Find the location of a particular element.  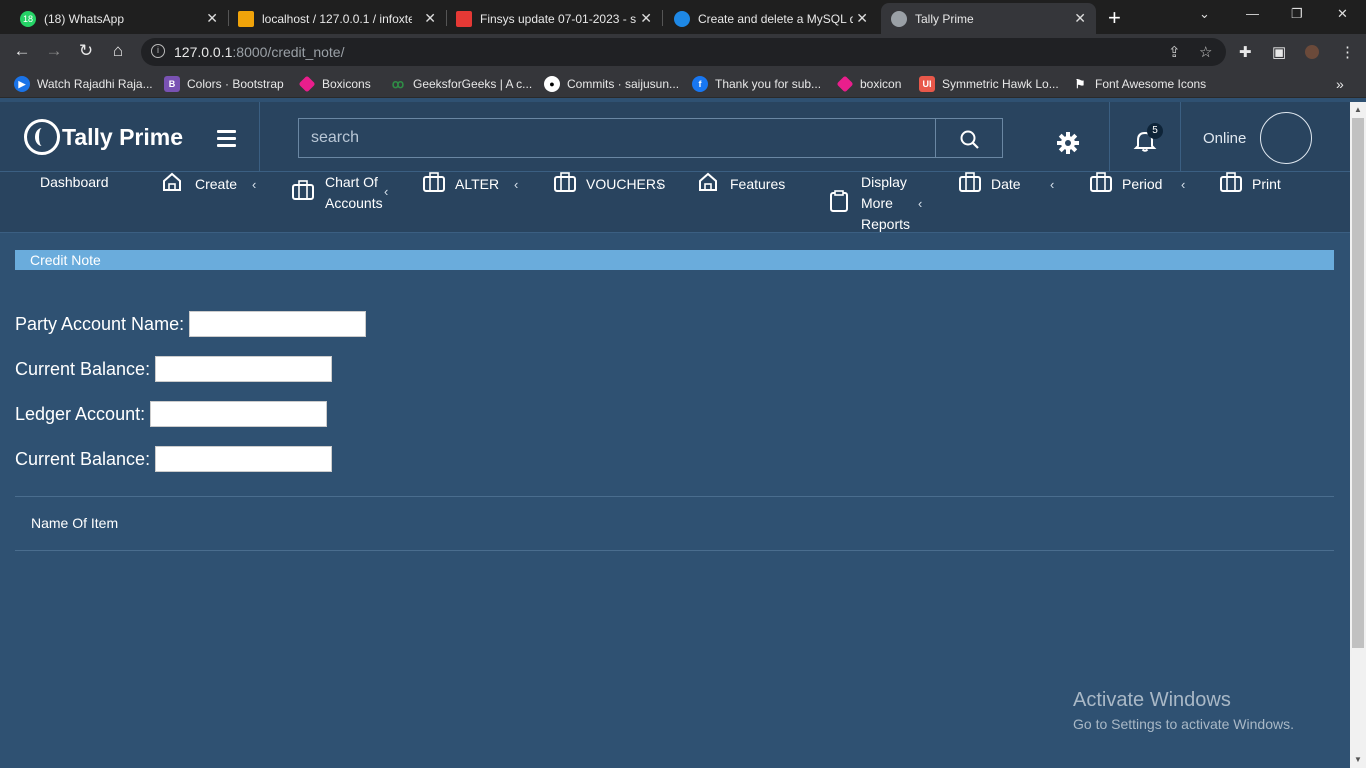

menu-label: Features is located at coordinates (758, 184).